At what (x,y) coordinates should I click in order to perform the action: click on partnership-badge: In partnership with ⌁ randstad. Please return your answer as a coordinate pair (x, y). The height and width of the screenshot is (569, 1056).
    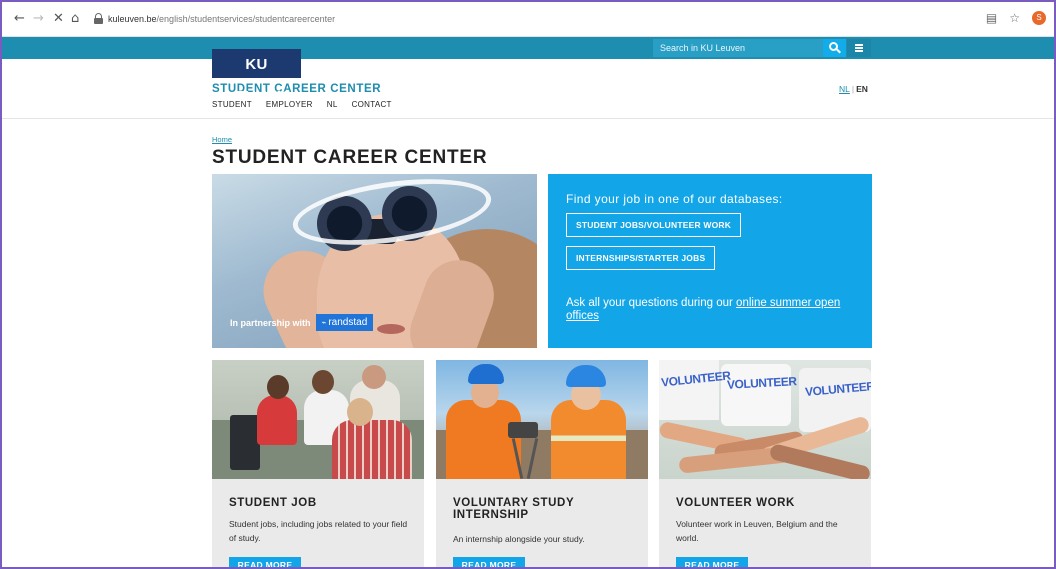
    Looking at the image, I should click on (302, 322).